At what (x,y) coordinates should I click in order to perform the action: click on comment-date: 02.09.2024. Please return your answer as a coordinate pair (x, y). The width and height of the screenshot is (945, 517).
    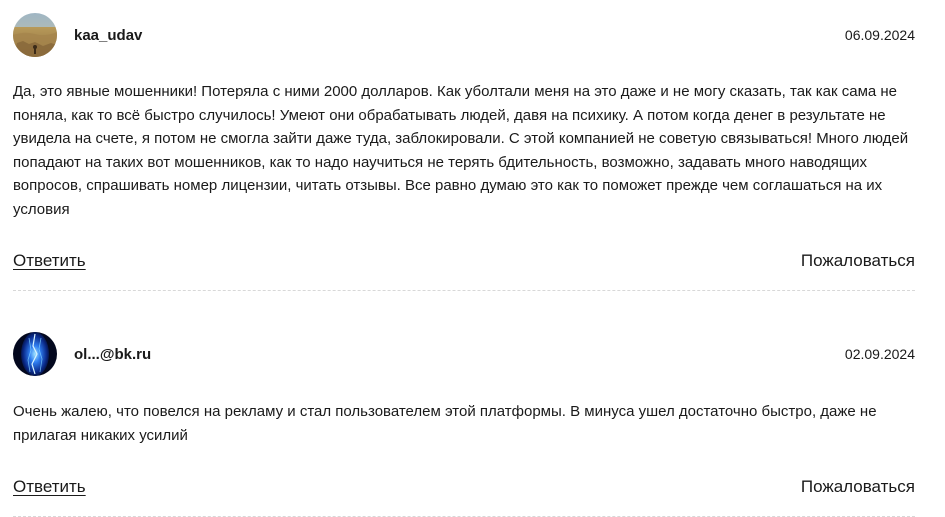
    Looking at the image, I should click on (879, 354).